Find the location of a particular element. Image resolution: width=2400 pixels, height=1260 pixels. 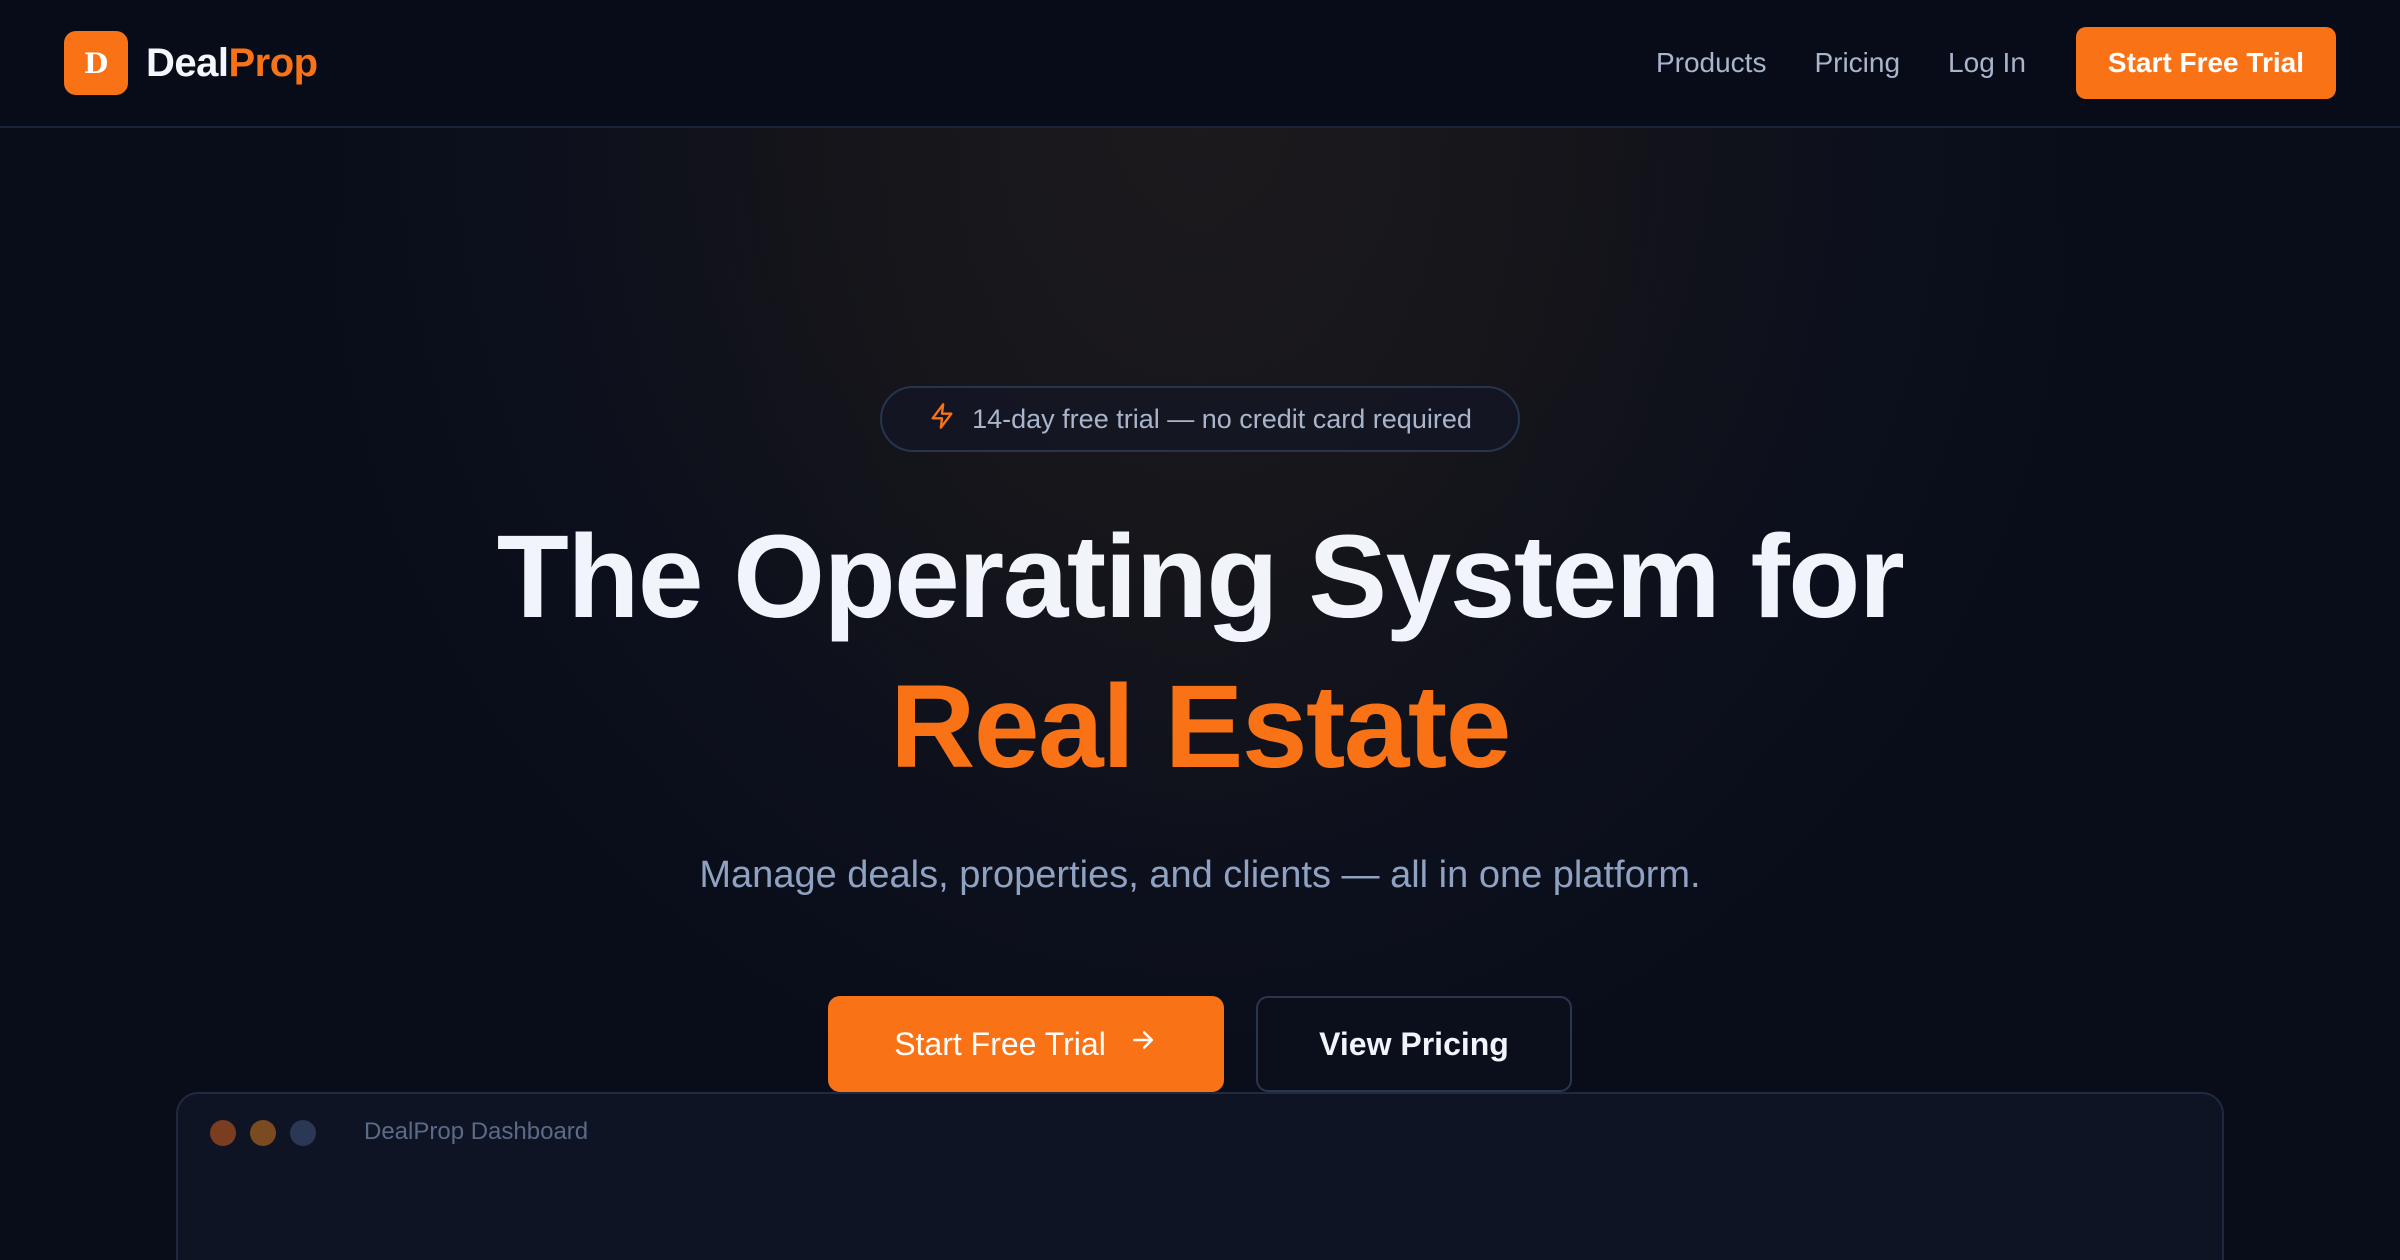

brand-name: DealProp is located at coordinates (232, 63).